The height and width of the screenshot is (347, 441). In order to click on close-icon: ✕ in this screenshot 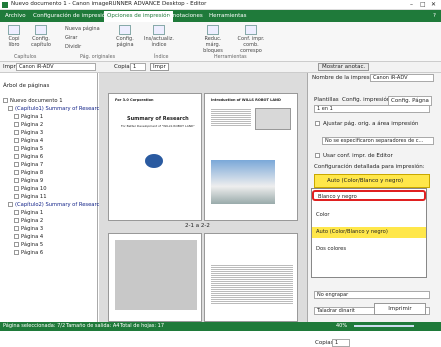, I will do `click(433, 4)`.